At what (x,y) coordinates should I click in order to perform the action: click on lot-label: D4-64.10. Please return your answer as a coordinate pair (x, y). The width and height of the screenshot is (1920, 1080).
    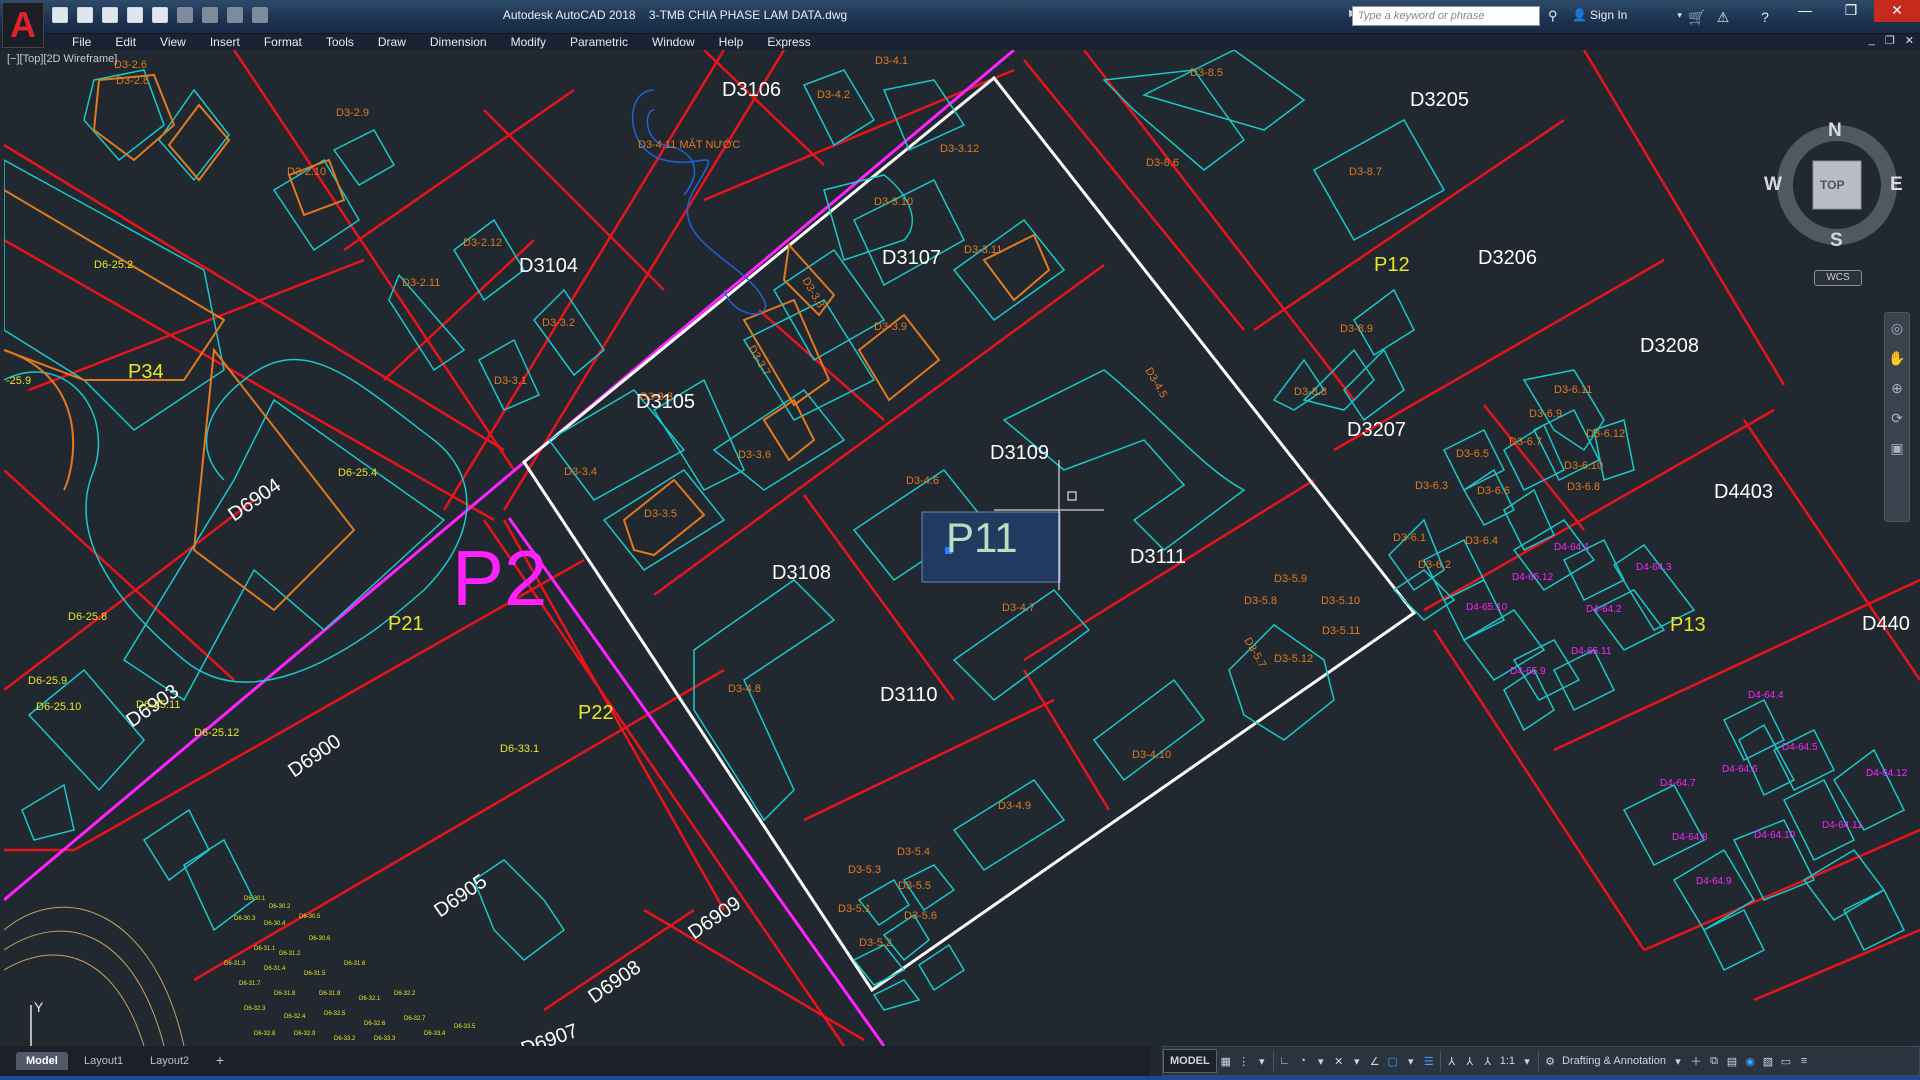
    Looking at the image, I should click on (1775, 835).